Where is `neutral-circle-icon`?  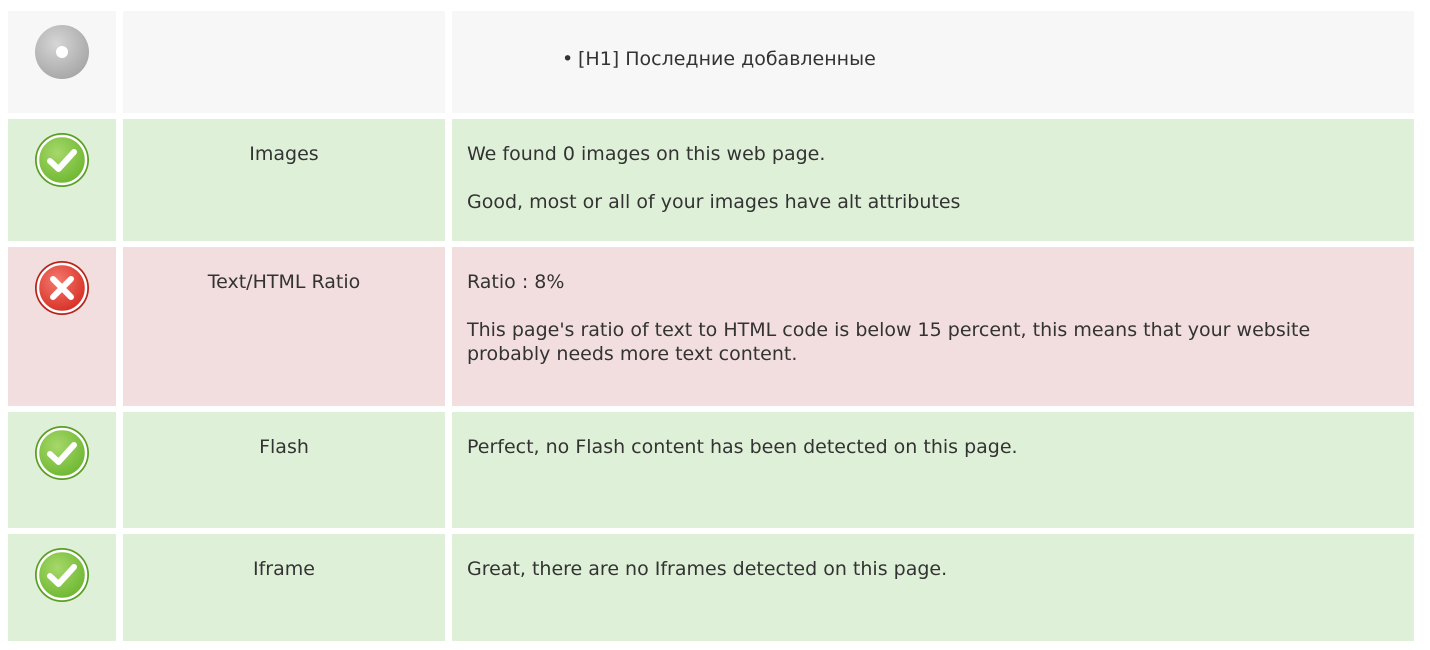 neutral-circle-icon is located at coordinates (62, 68).